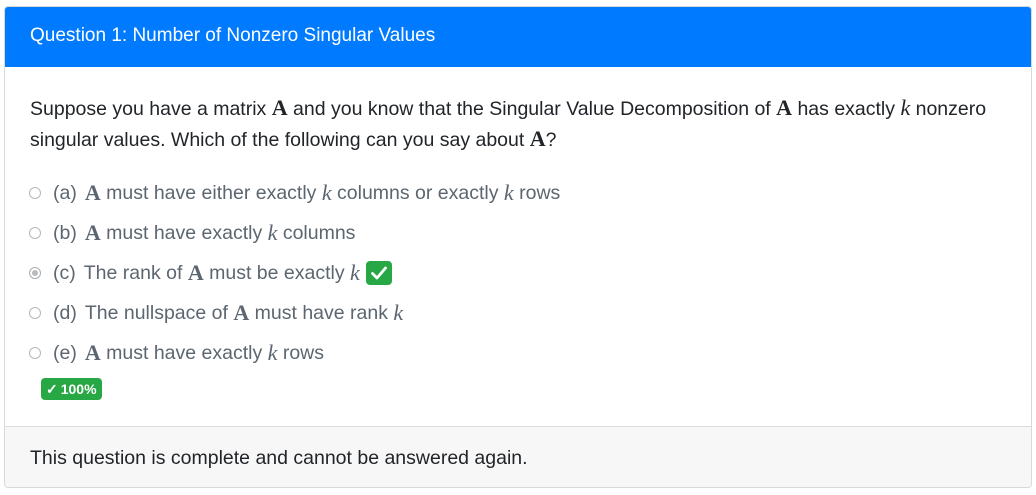 The height and width of the screenshot is (495, 1036). I want to click on option-text: The nullspace of, so click(159, 312).